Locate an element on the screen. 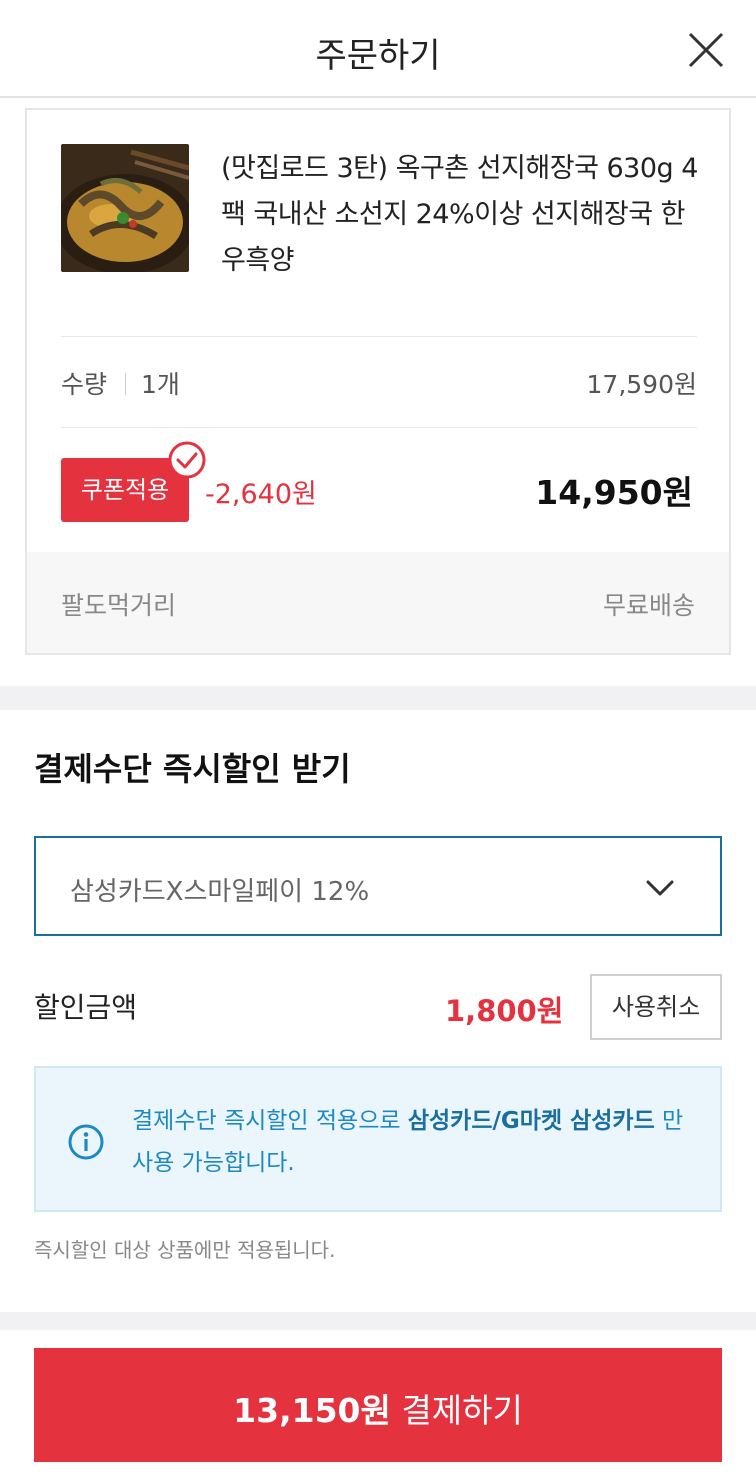  info-text-prefix: 결제수단 즉시할인 적용으로 is located at coordinates (270, 1121).